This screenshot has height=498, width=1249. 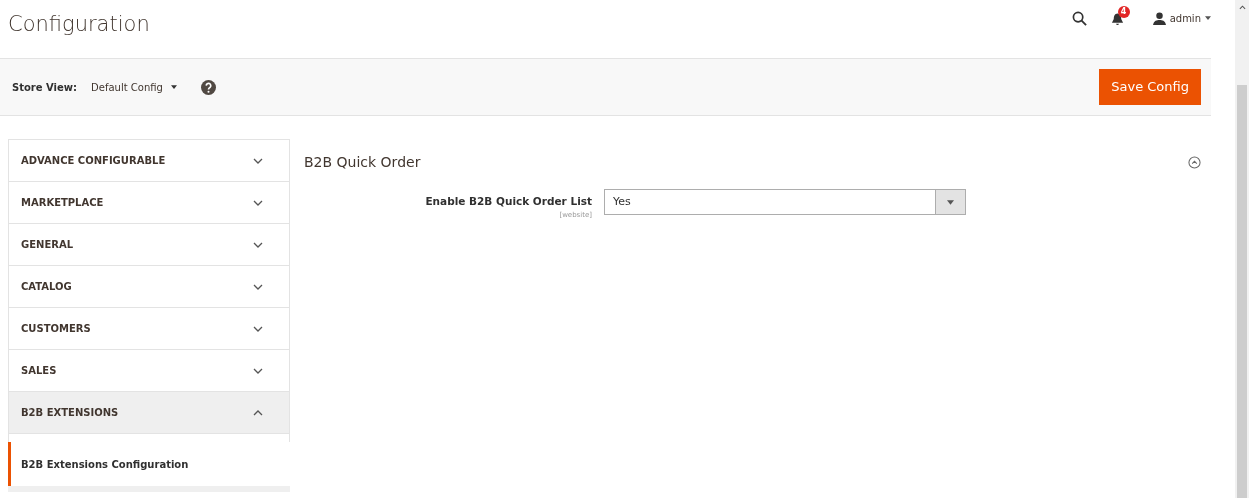 What do you see at coordinates (1194, 162) in the screenshot?
I see `collapse-icon` at bounding box center [1194, 162].